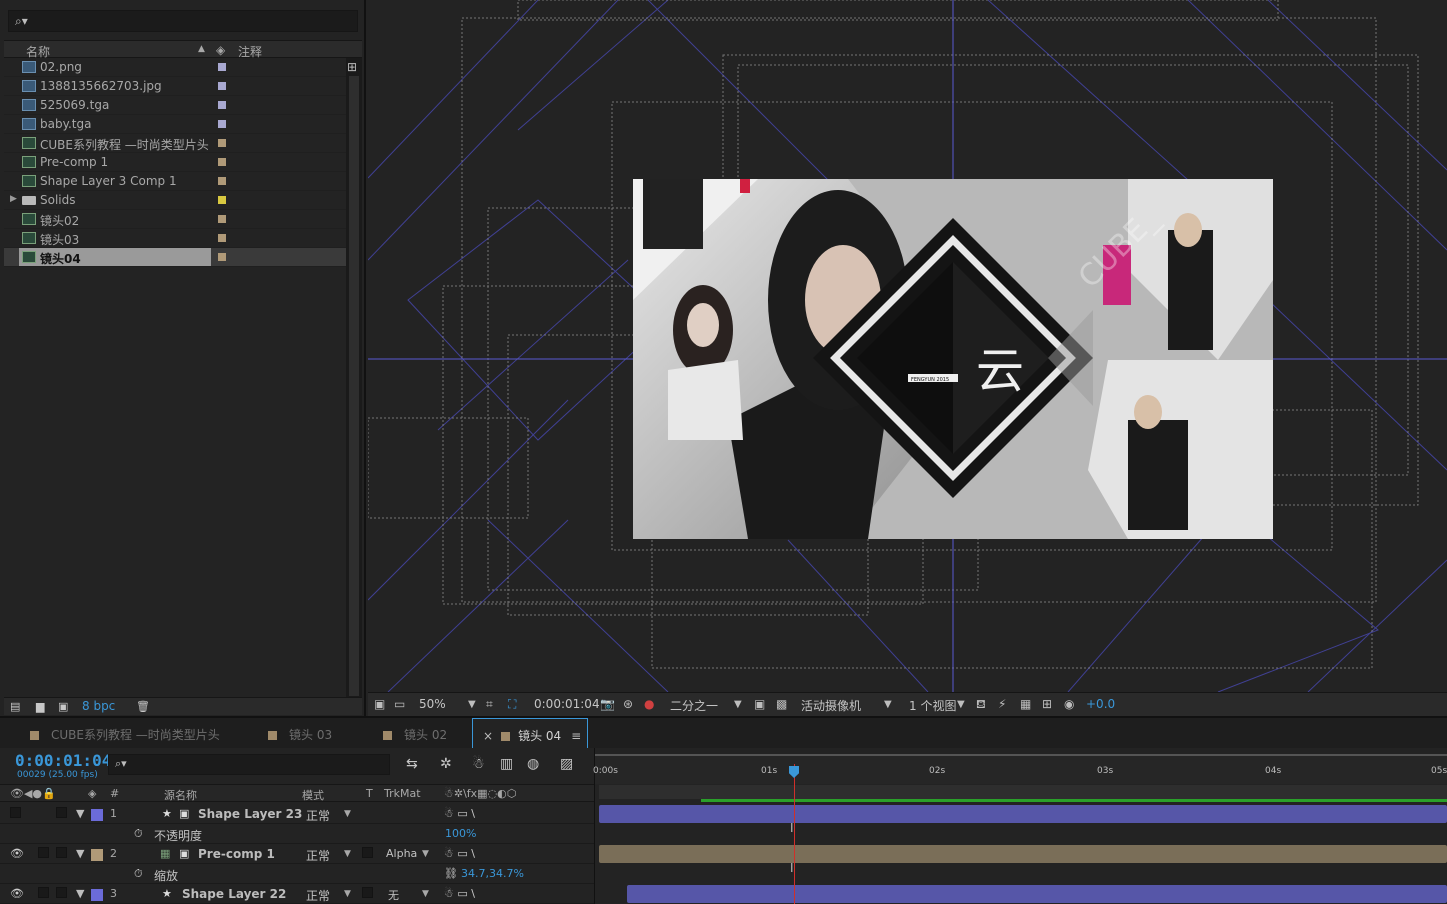  What do you see at coordinates (40, 706) in the screenshot?
I see `new-folder-icon: ▆` at bounding box center [40, 706].